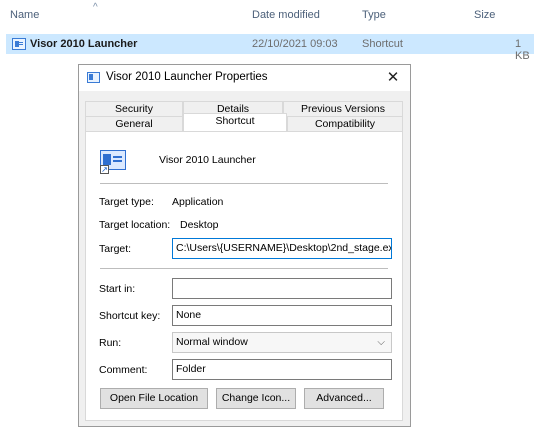 Image resolution: width=534 pixels, height=427 pixels. I want to click on target-type-value: Application, so click(198, 202).